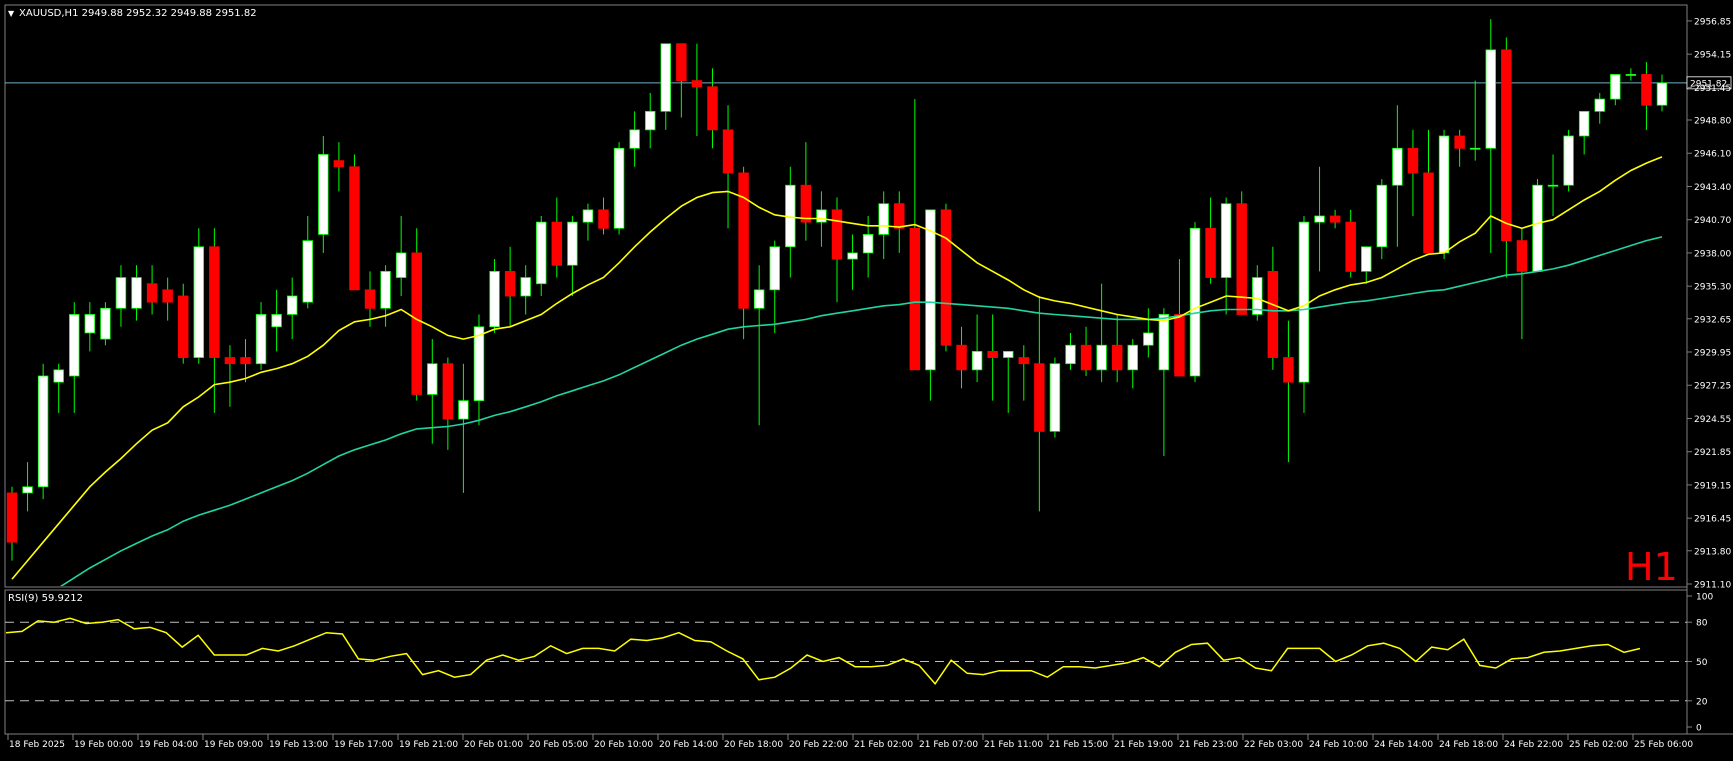 The image size is (1733, 761). I want to click on time-tick-label: 21 Feb 23:00, so click(1208, 745).